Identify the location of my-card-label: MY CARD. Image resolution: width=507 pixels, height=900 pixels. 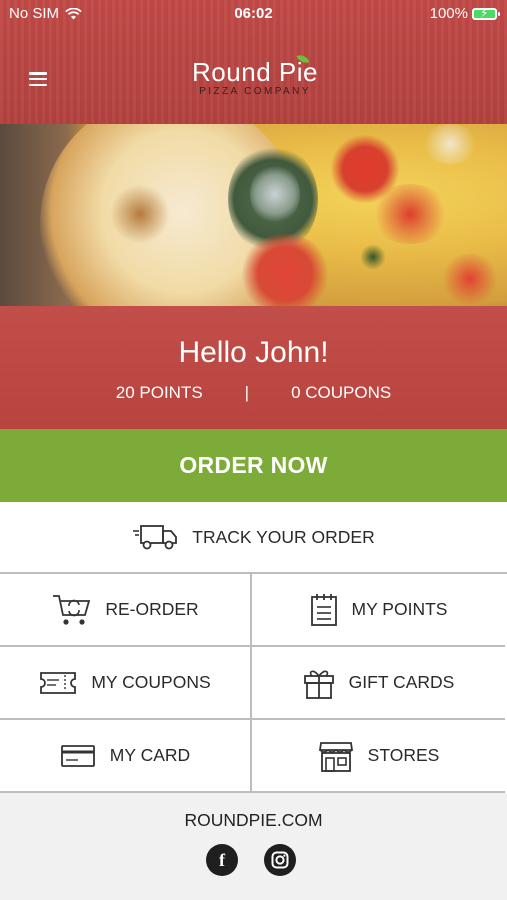
(150, 755).